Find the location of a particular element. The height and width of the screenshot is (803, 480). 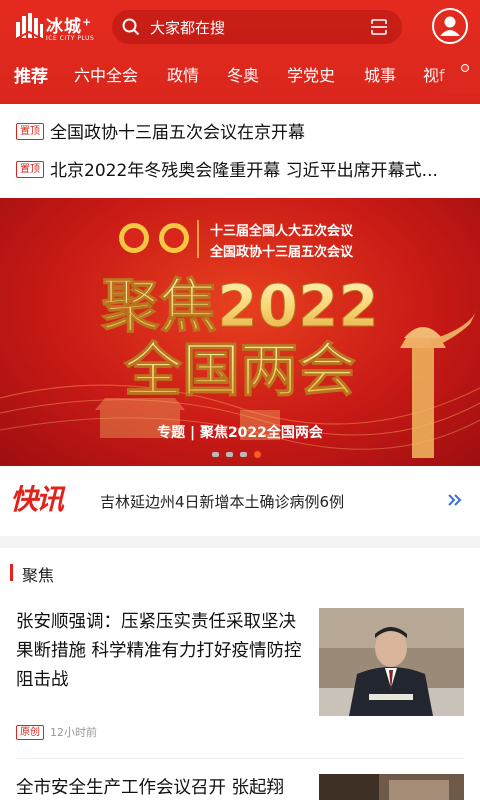

banner-big-title-1: 聚焦2022 is located at coordinates (239, 306).